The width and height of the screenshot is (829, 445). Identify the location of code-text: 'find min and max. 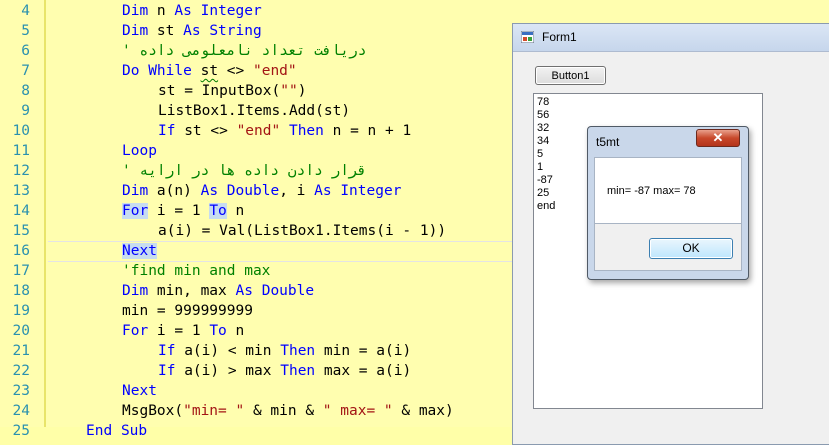
(196, 271).